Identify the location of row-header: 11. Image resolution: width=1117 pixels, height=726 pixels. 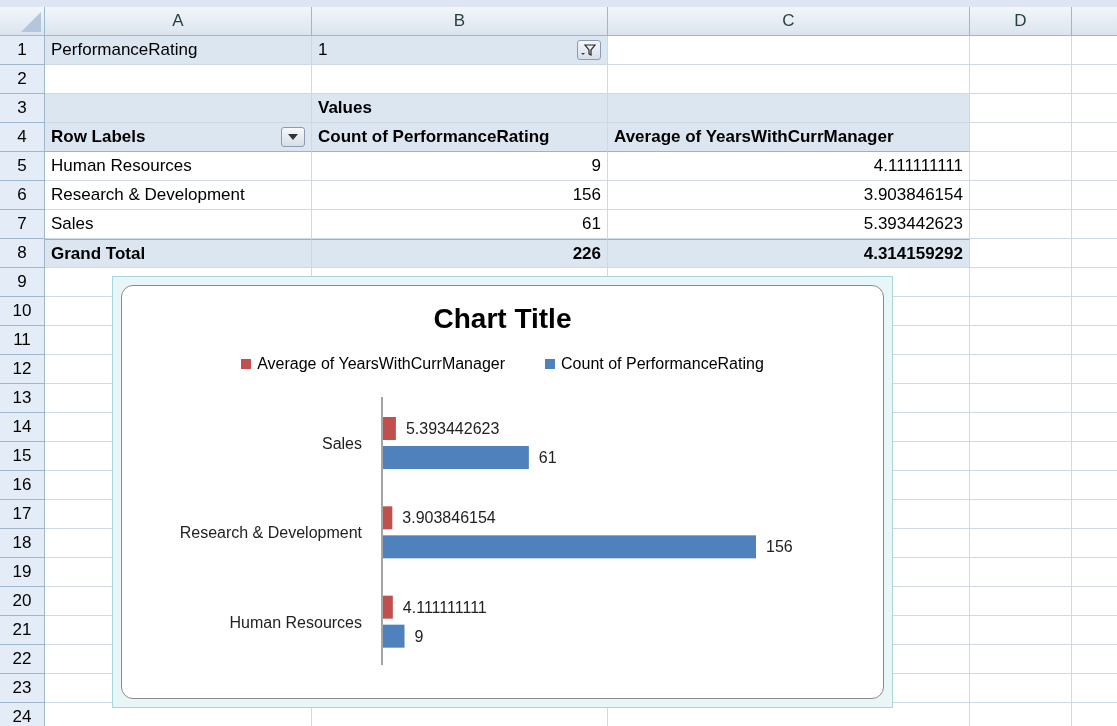
(22, 340).